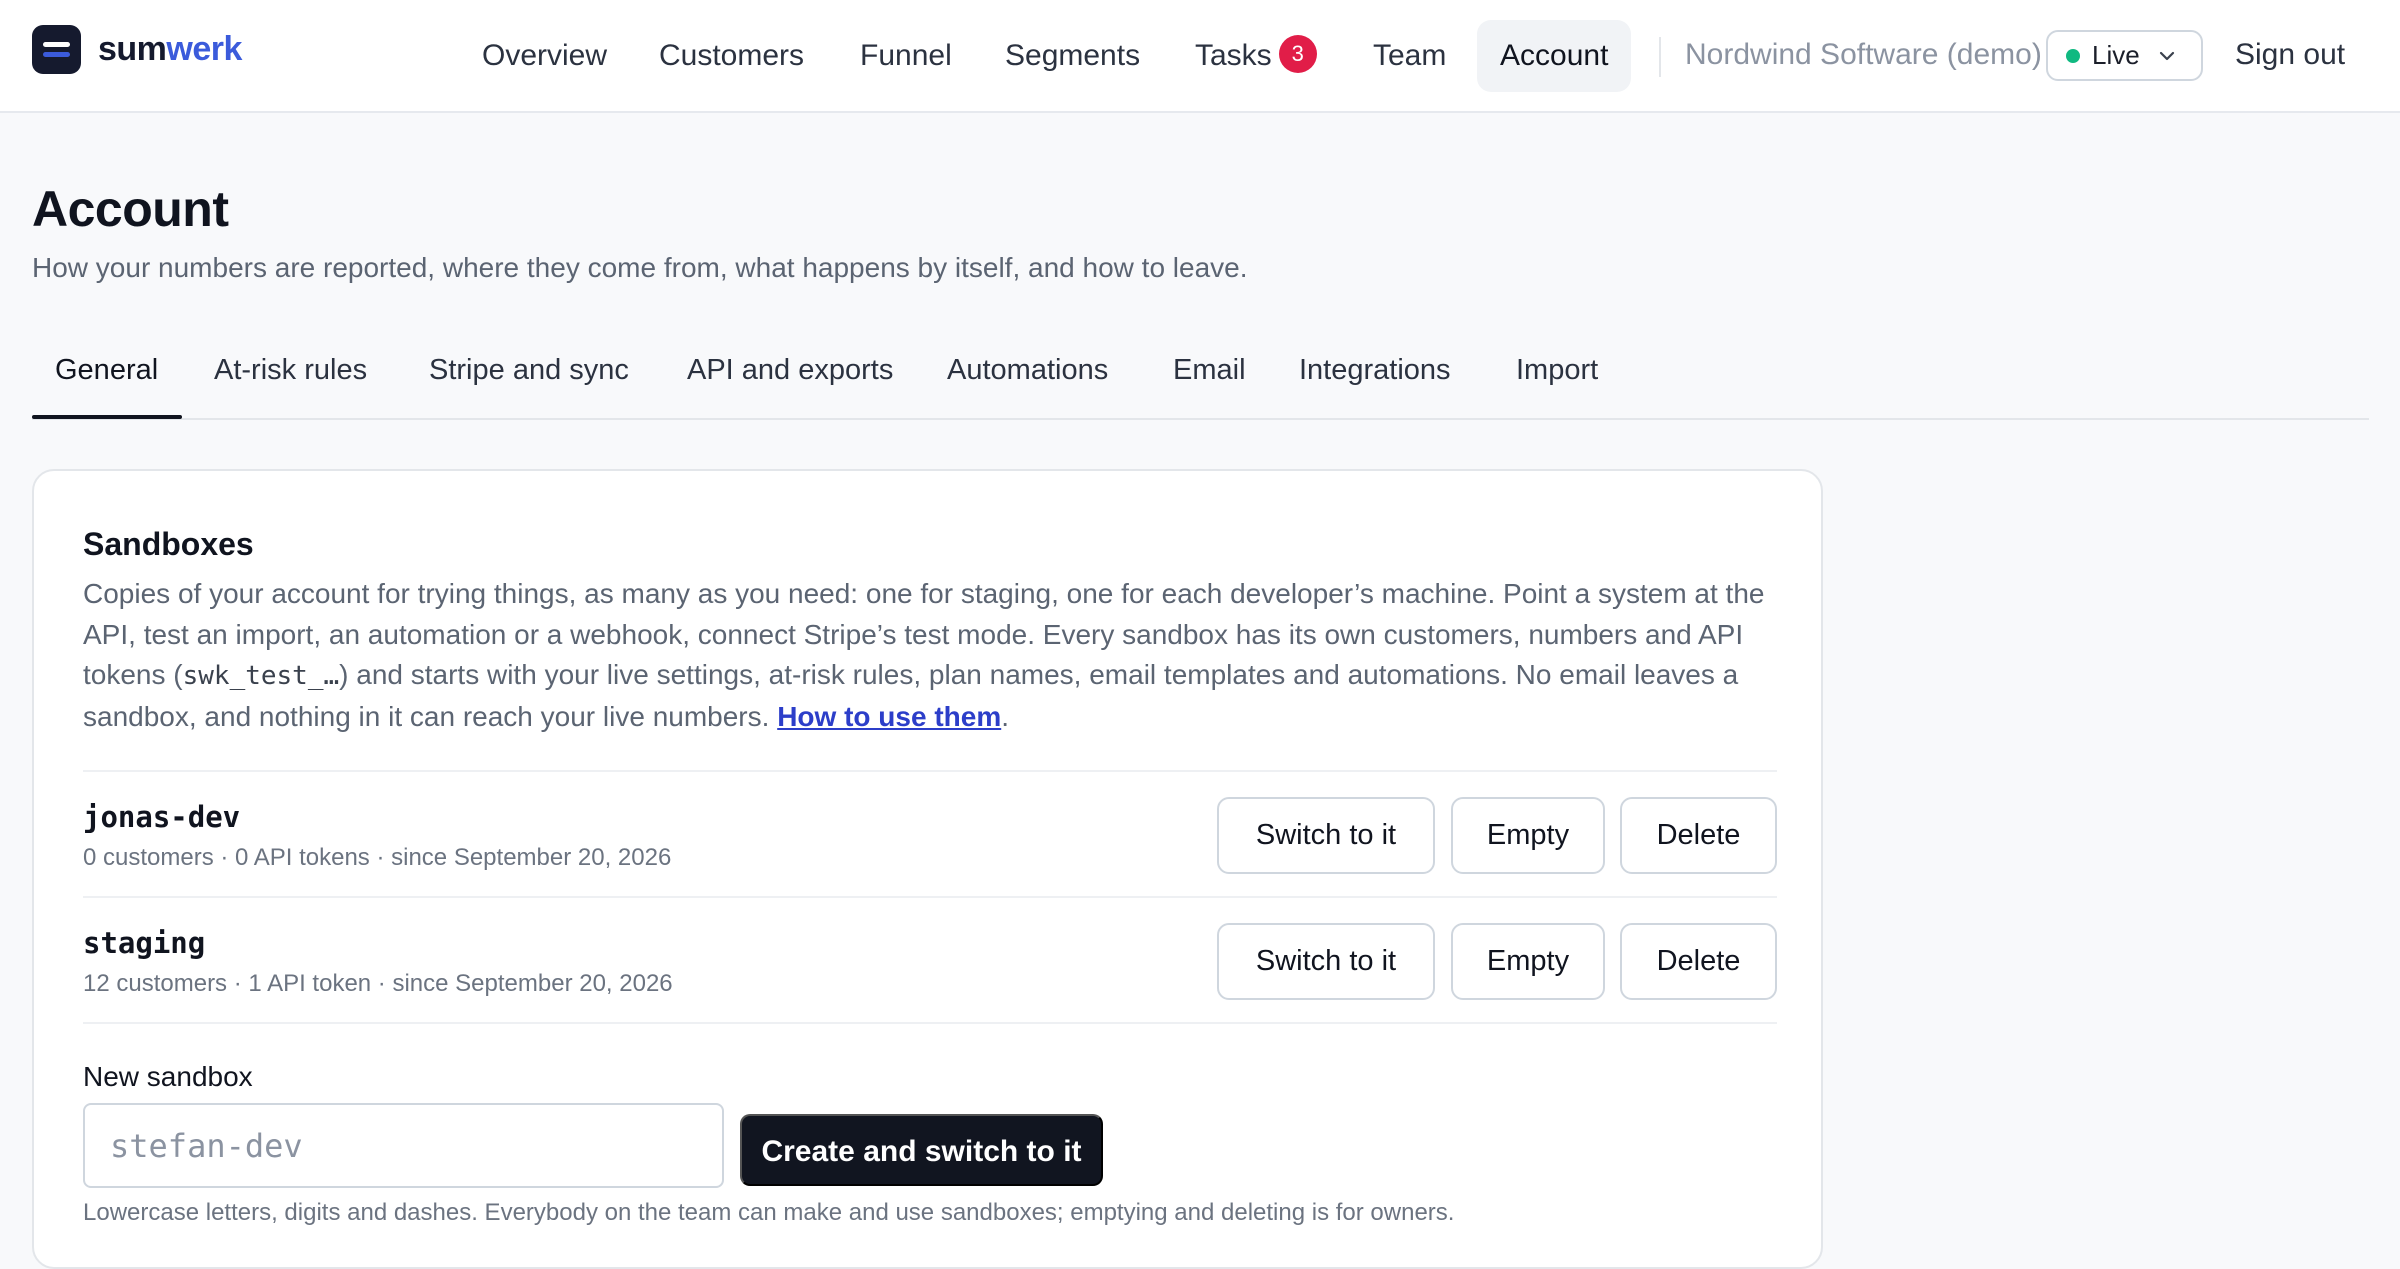 The image size is (2400, 1269). I want to click on nav-item-tasks-label: Tasks, so click(1233, 55).